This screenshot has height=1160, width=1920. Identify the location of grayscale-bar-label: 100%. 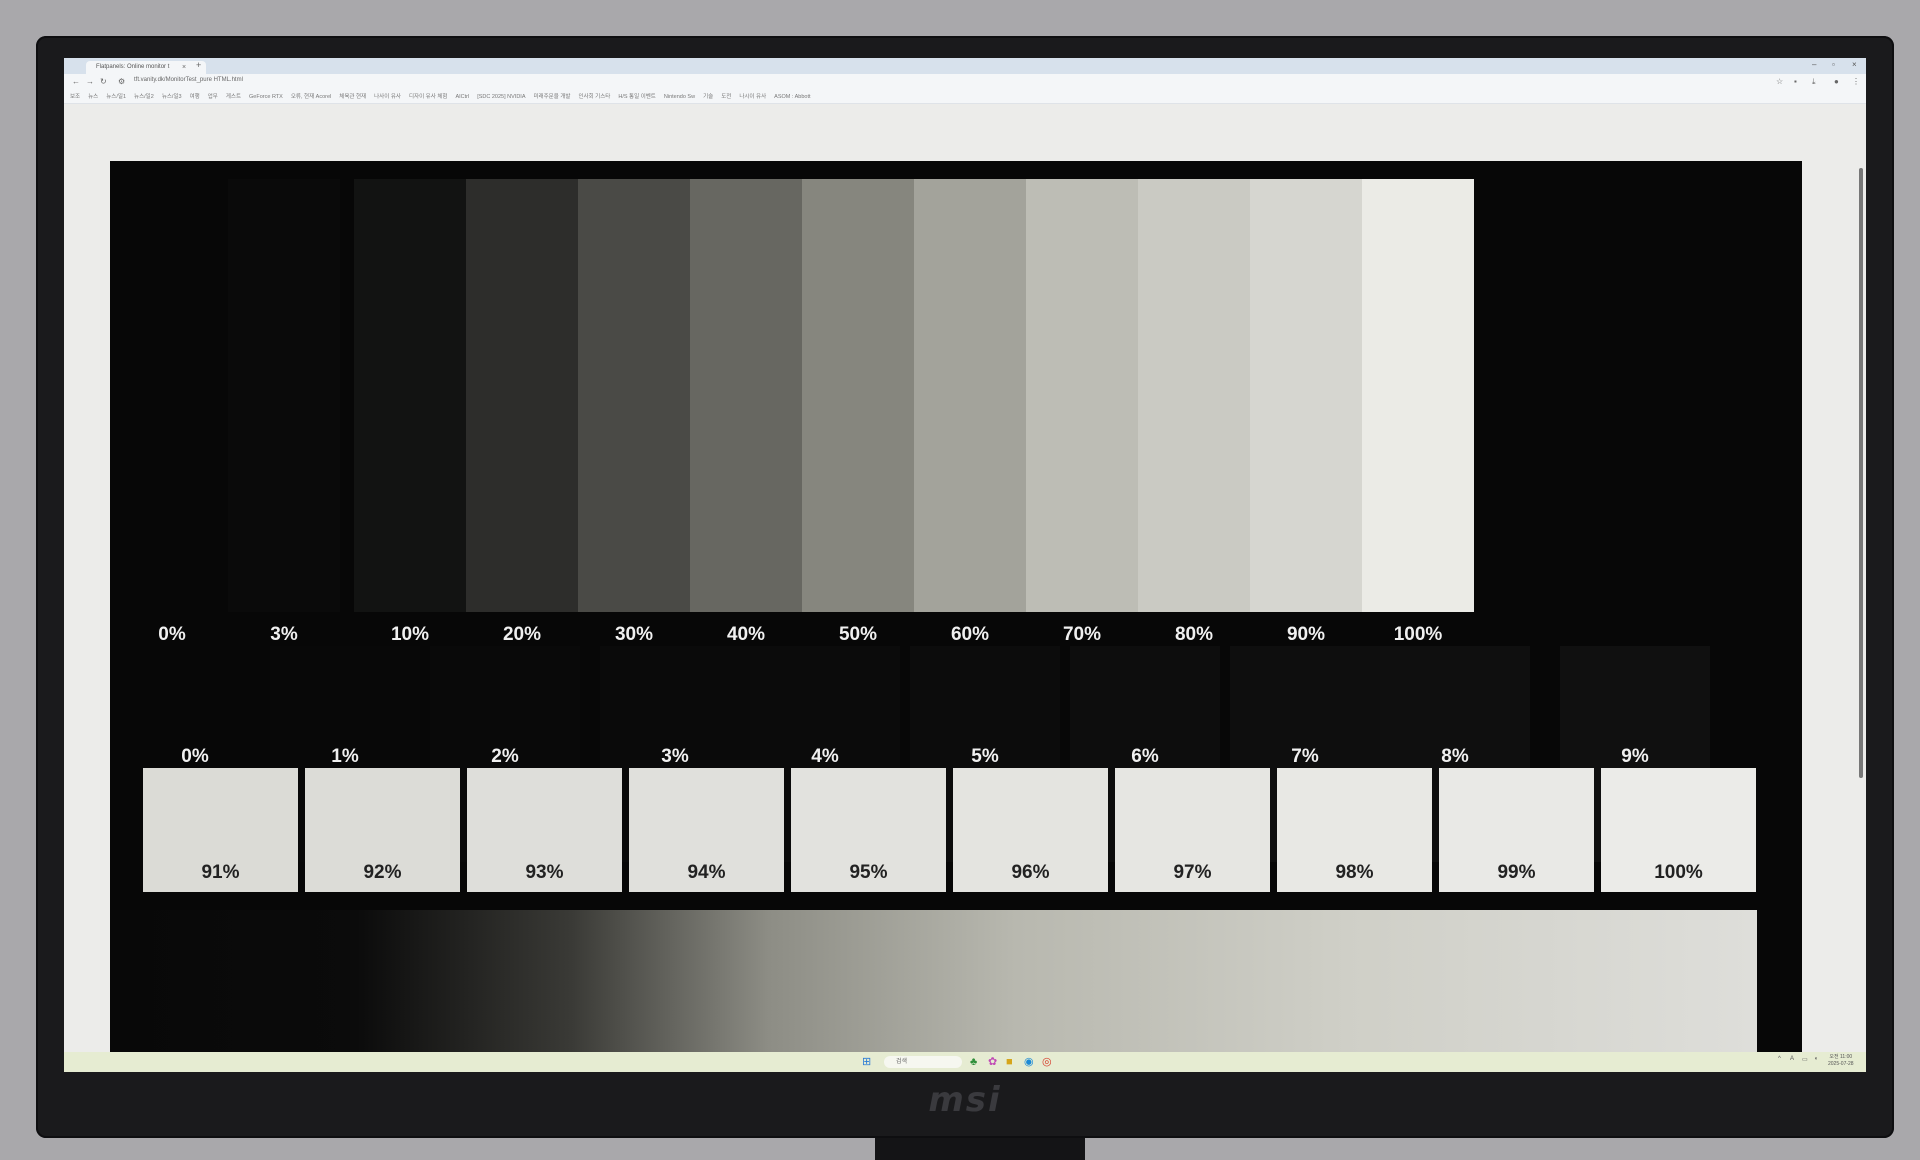
(1418, 634).